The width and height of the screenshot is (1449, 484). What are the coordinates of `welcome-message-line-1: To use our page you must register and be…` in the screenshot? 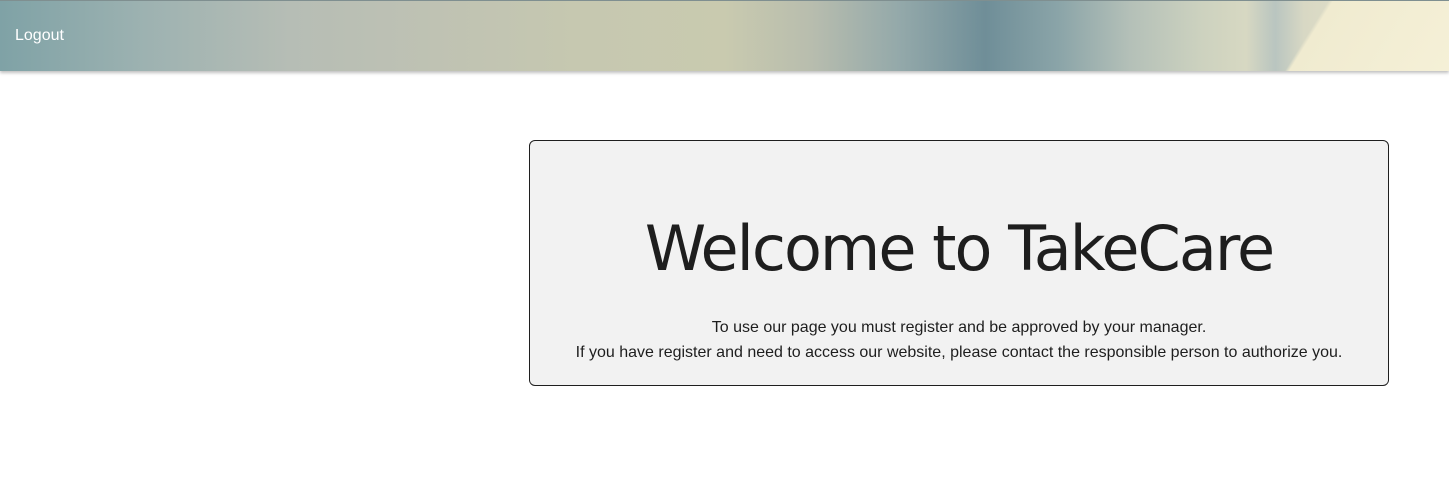 It's located at (959, 327).